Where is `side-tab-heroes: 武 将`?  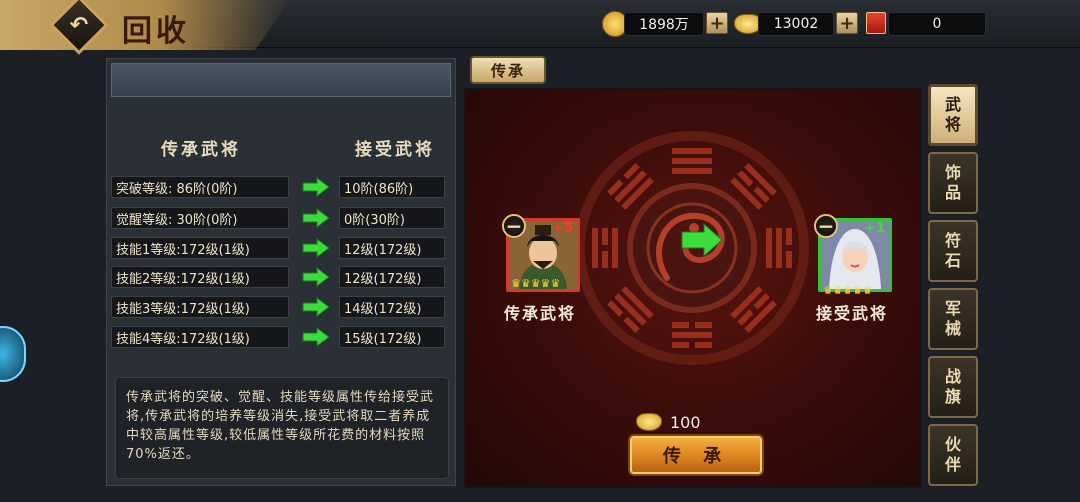 side-tab-heroes: 武 将 is located at coordinates (953, 115).